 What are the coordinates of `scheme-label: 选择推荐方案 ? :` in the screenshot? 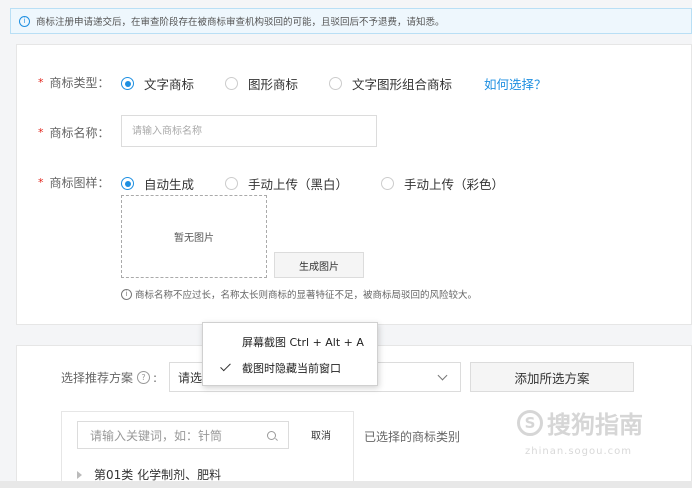 It's located at (109, 377).